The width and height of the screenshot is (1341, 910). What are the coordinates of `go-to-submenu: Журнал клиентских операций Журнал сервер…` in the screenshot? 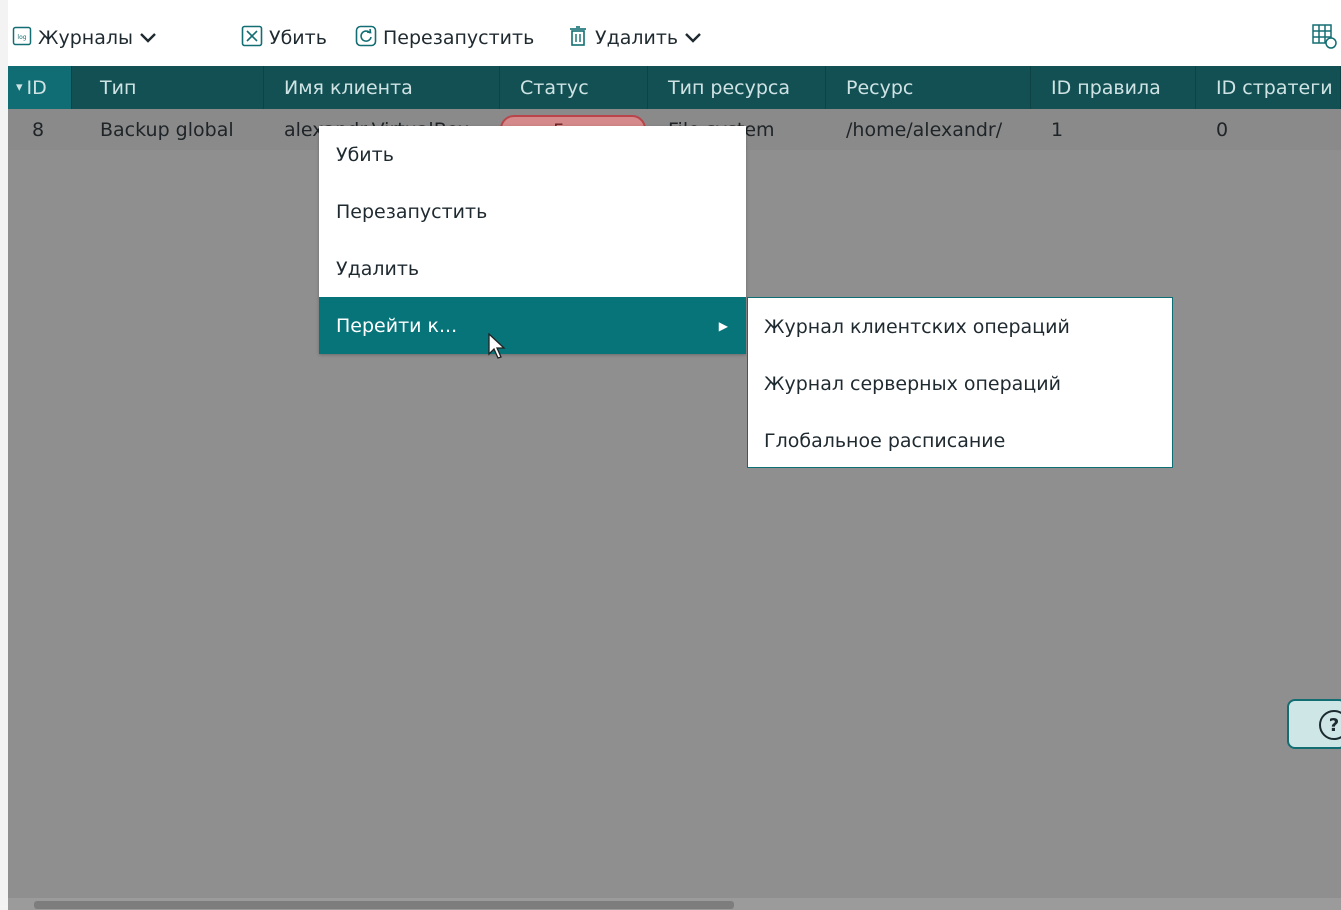 It's located at (960, 382).